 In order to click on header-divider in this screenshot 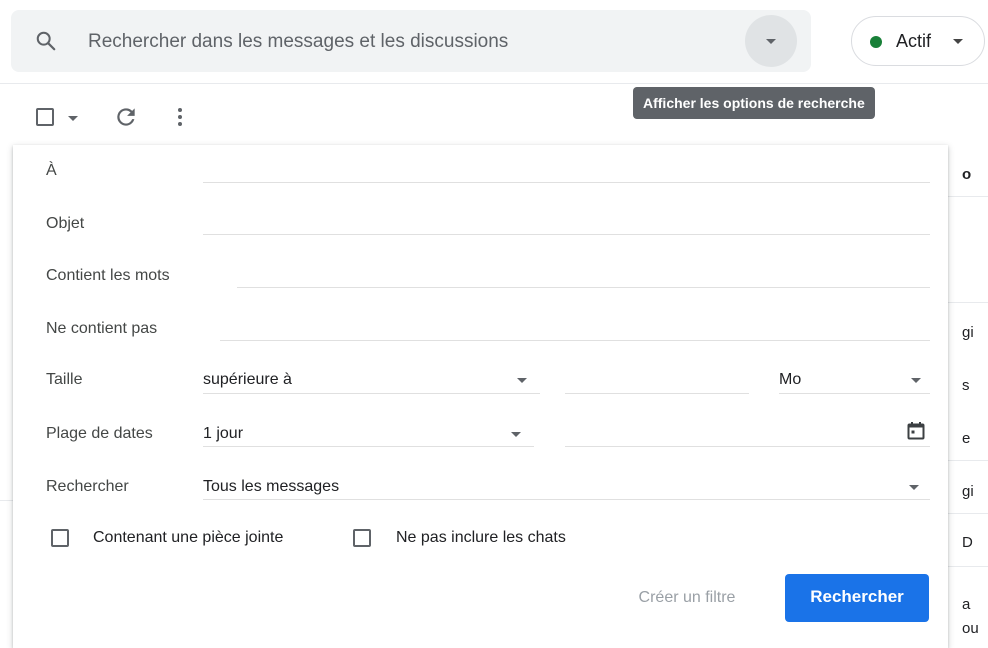, I will do `click(494, 83)`.